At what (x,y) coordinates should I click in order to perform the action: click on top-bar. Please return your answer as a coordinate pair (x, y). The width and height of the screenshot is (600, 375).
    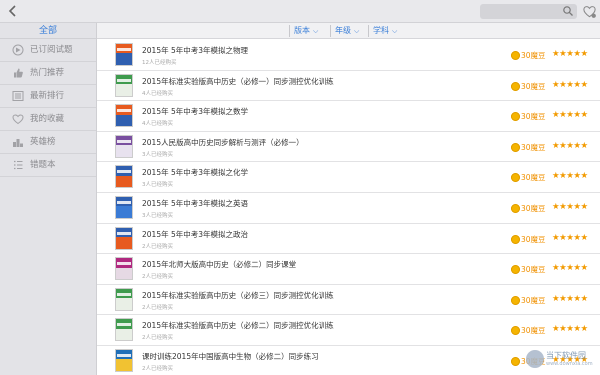
    Looking at the image, I should click on (300, 11).